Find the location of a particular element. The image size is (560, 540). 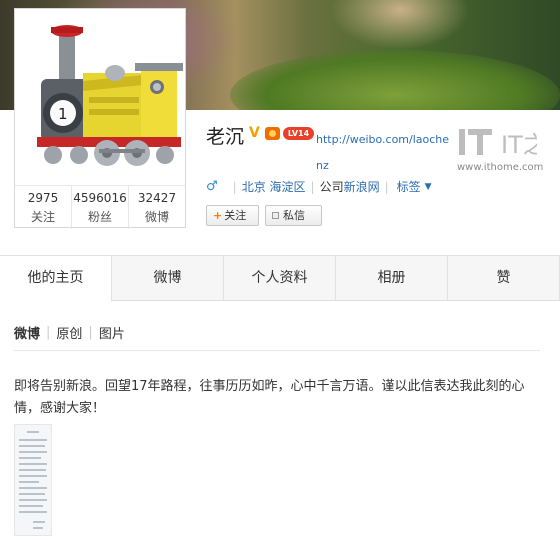

message-label: 私信 is located at coordinates (294, 215).